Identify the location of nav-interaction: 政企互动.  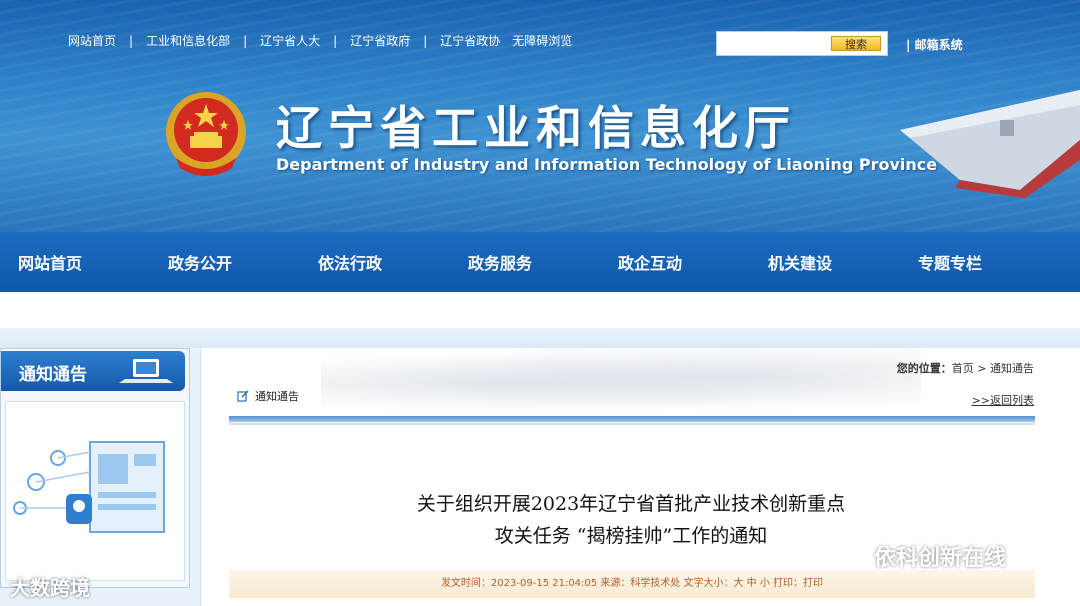
(675, 262).